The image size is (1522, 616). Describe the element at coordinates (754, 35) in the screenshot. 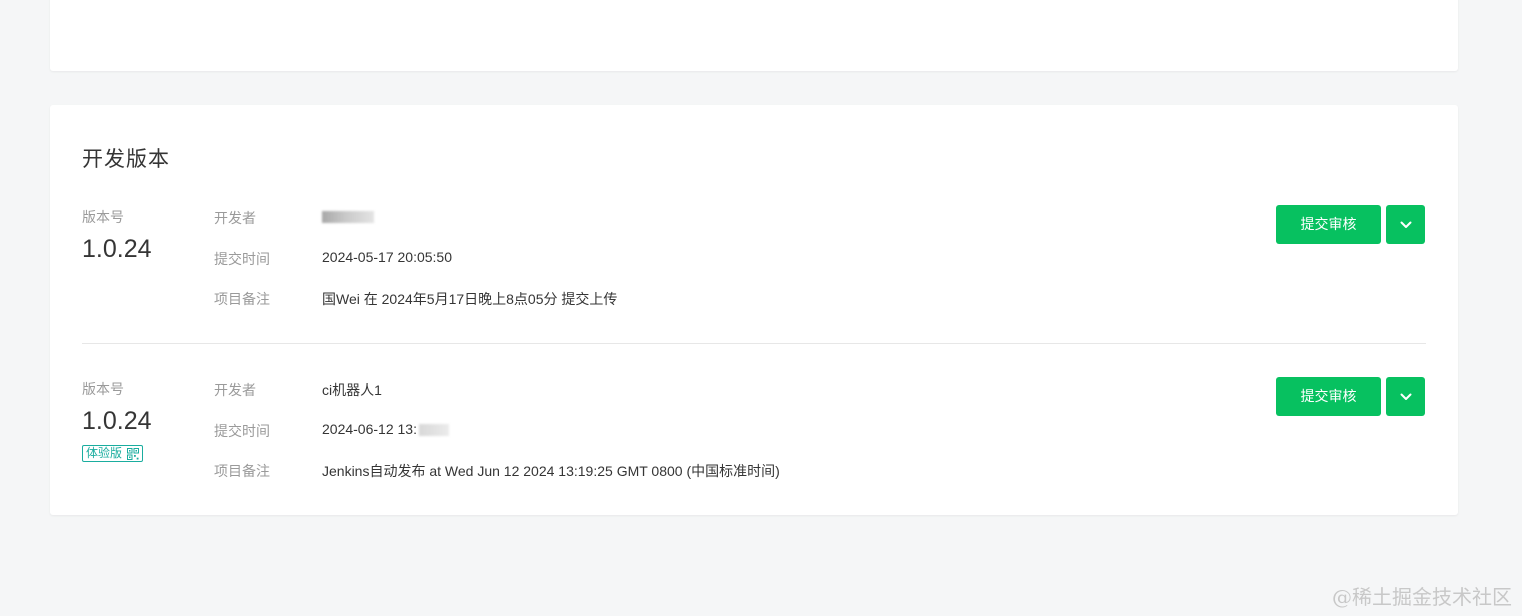

I see `previous-section-card` at that location.